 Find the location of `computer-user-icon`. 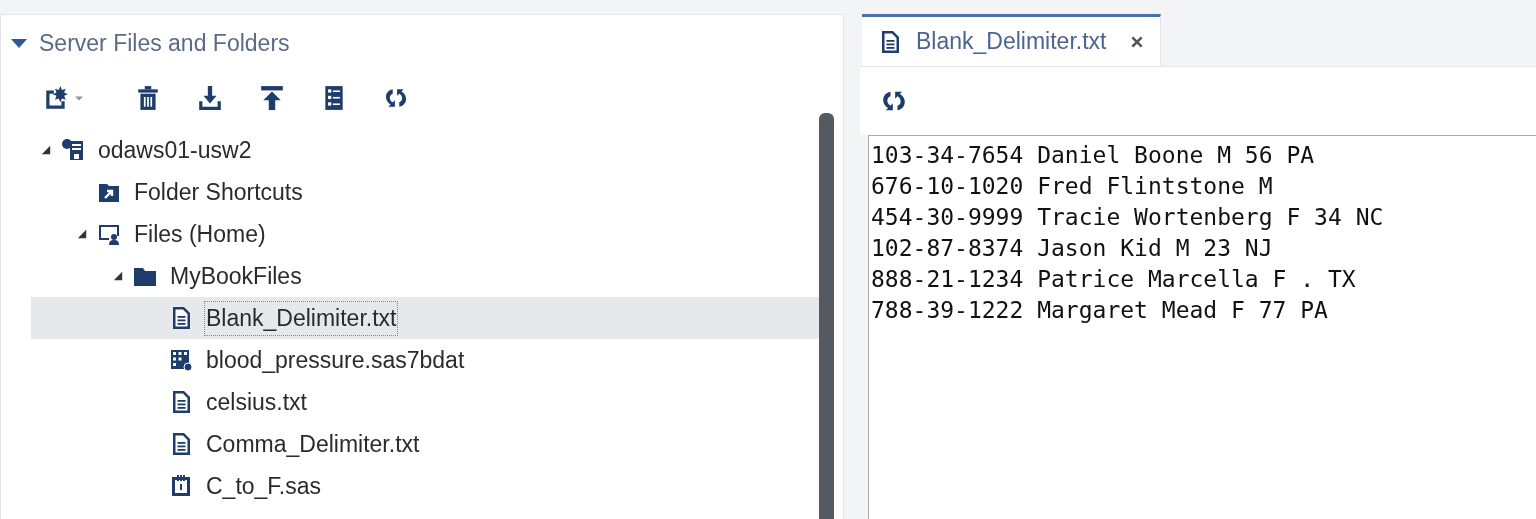

computer-user-icon is located at coordinates (109, 234).